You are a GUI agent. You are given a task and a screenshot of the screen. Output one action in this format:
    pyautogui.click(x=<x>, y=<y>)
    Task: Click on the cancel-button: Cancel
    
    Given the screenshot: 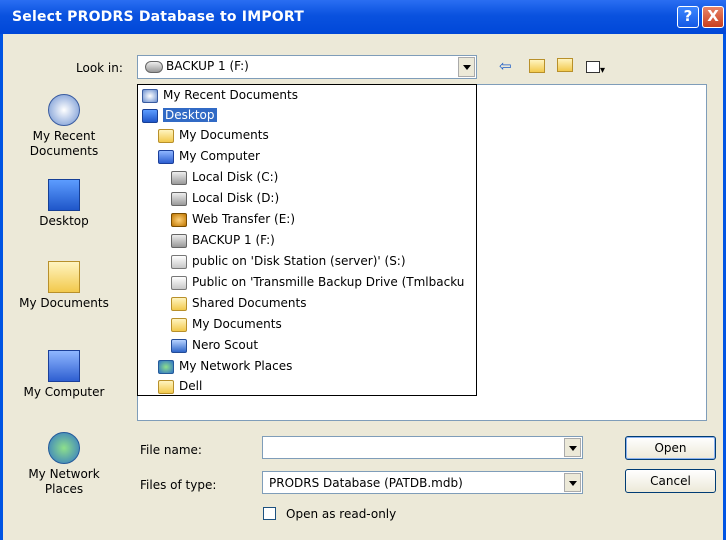 What is the action you would take?
    pyautogui.click(x=670, y=481)
    